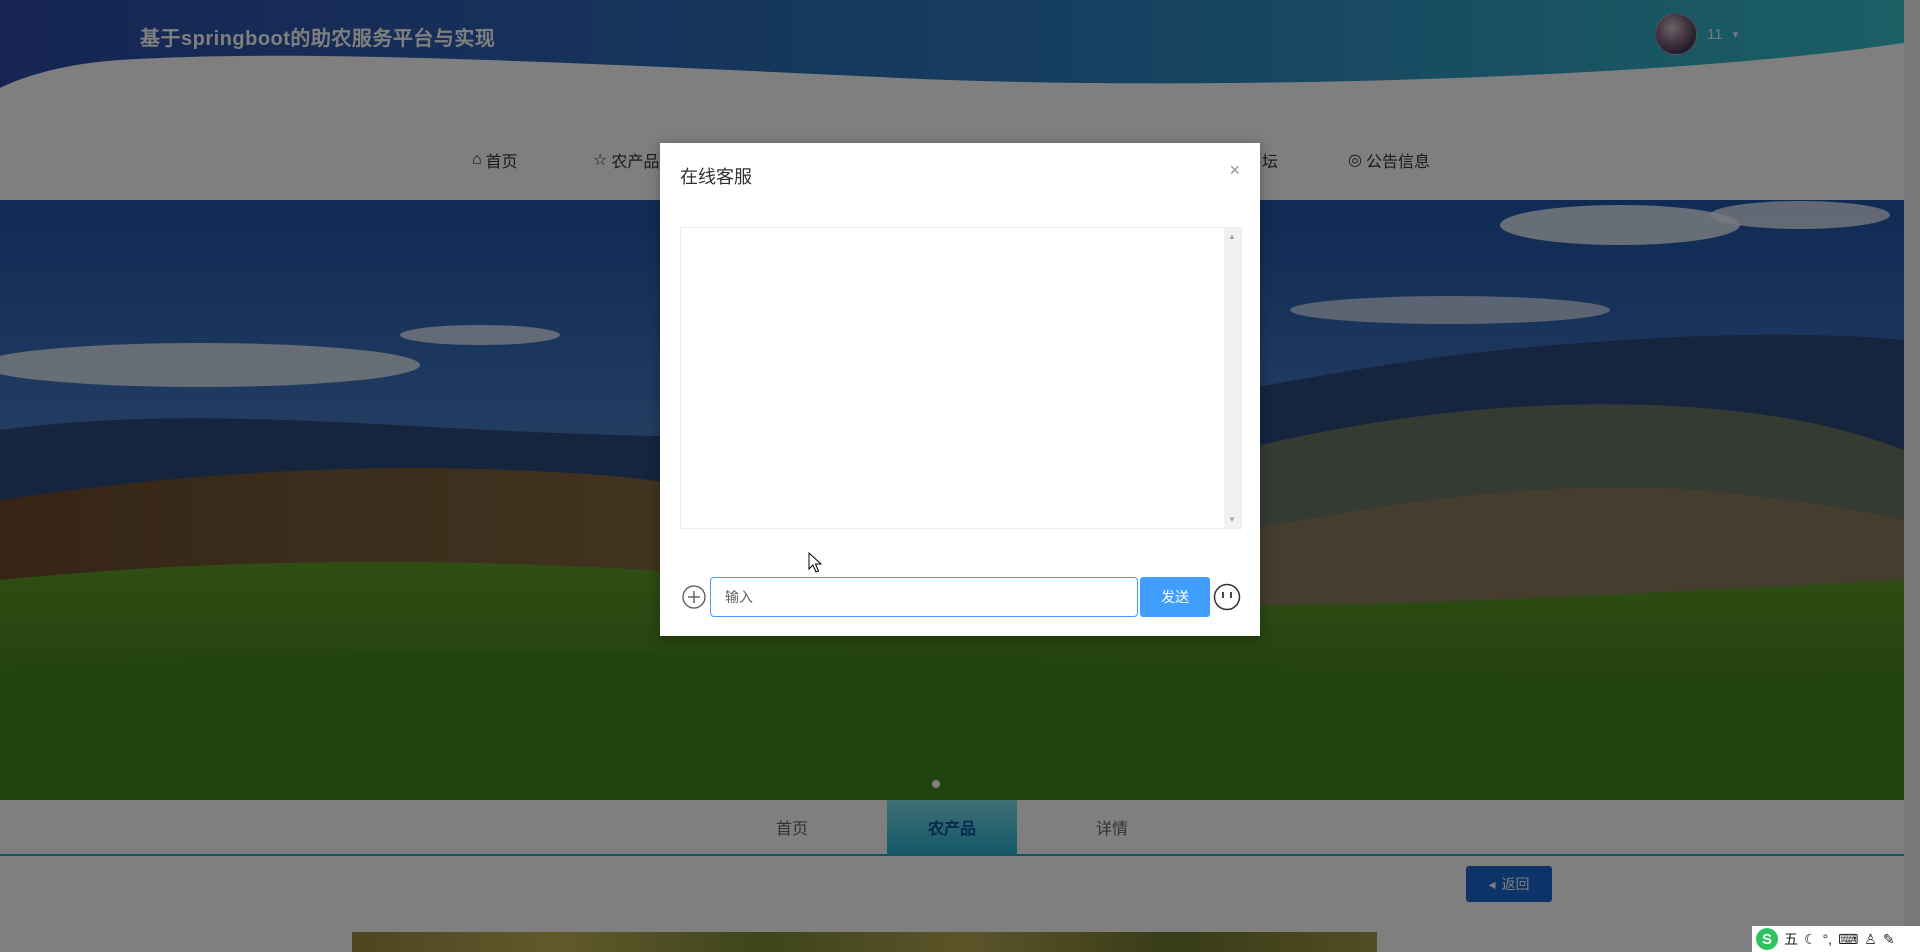 This screenshot has width=1920, height=952. What do you see at coordinates (961, 378) in the screenshot?
I see `chat-message-area: ▲ ▼` at bounding box center [961, 378].